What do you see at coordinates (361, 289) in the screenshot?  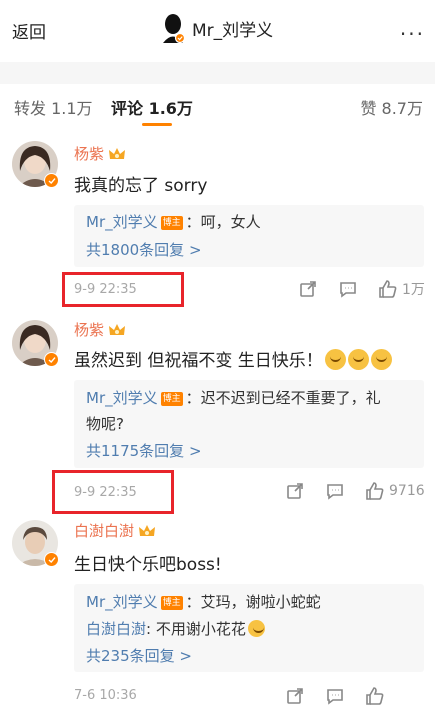 I see `comment-actions: 1万` at bounding box center [361, 289].